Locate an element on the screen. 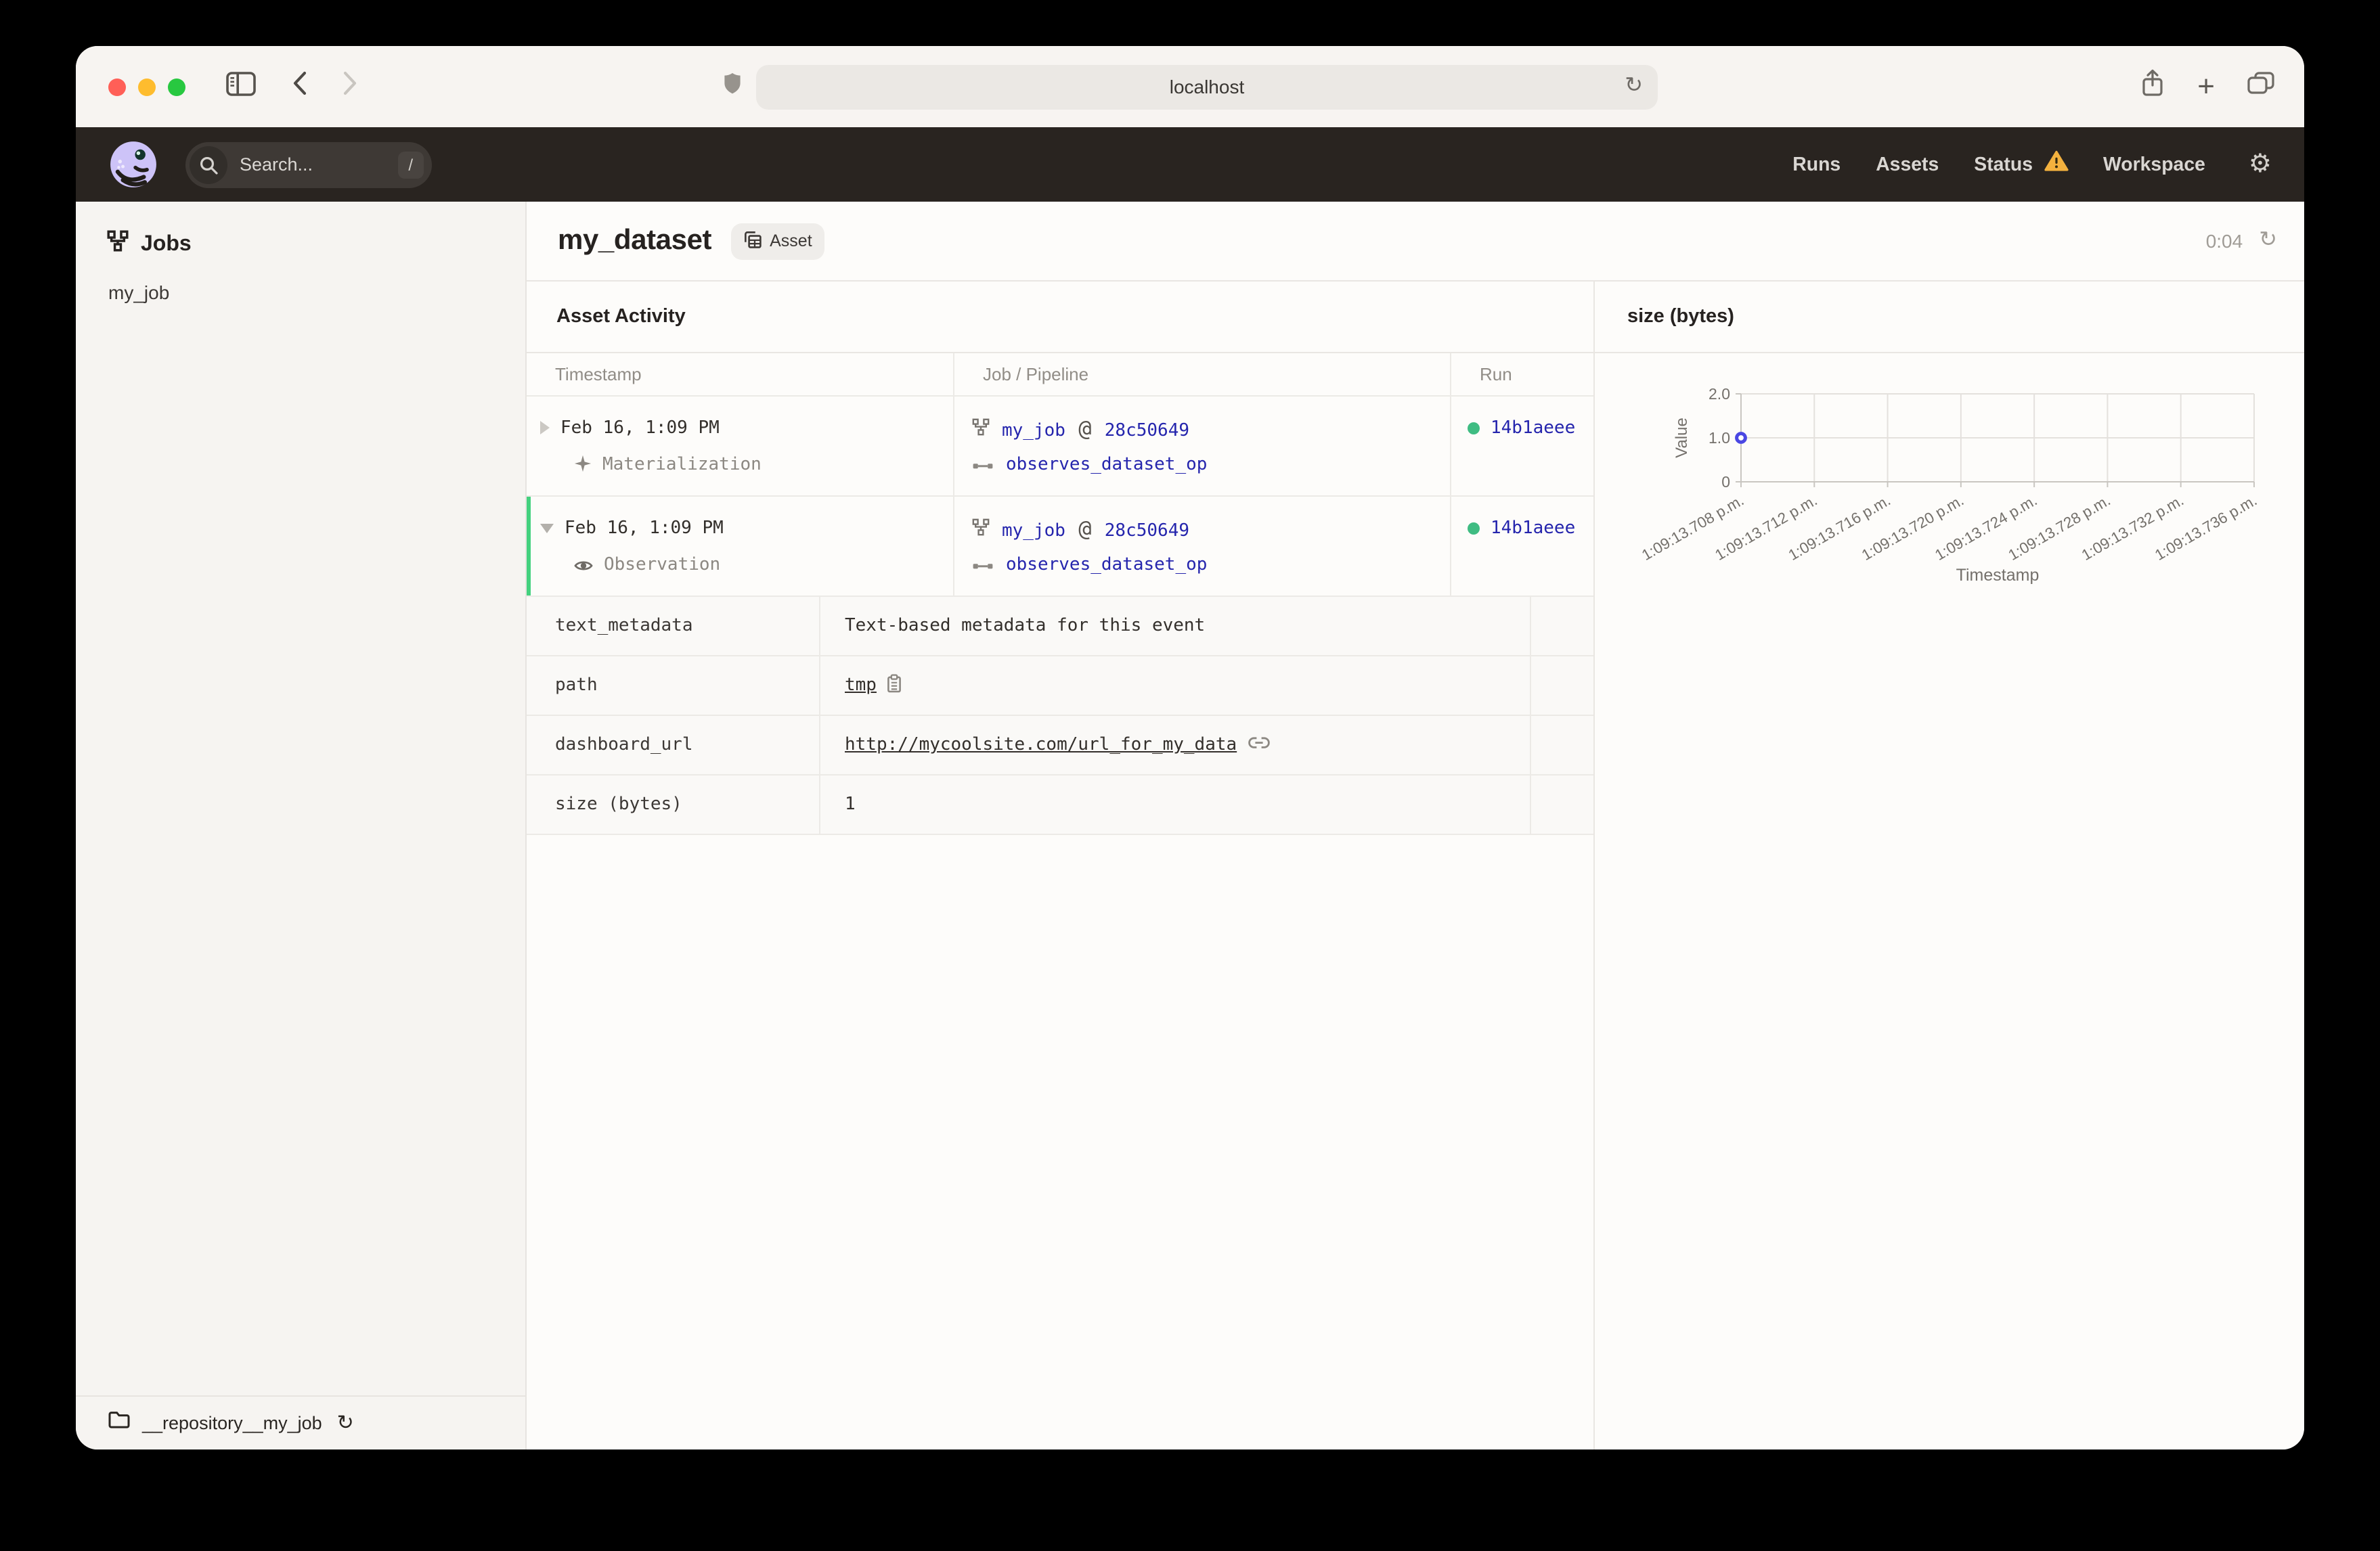 The width and height of the screenshot is (2380, 1551). chart-title: size (bytes) is located at coordinates (1949, 317).